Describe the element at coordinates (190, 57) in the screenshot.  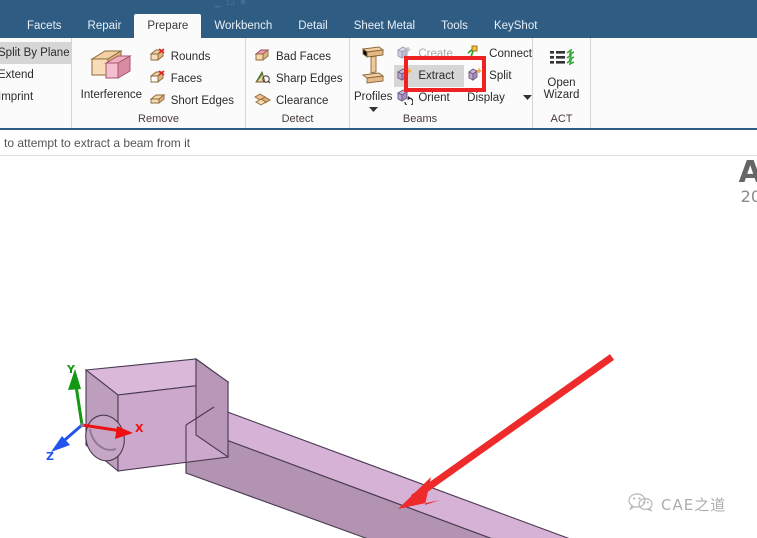
I see `remove-rounds-label: Rounds` at that location.